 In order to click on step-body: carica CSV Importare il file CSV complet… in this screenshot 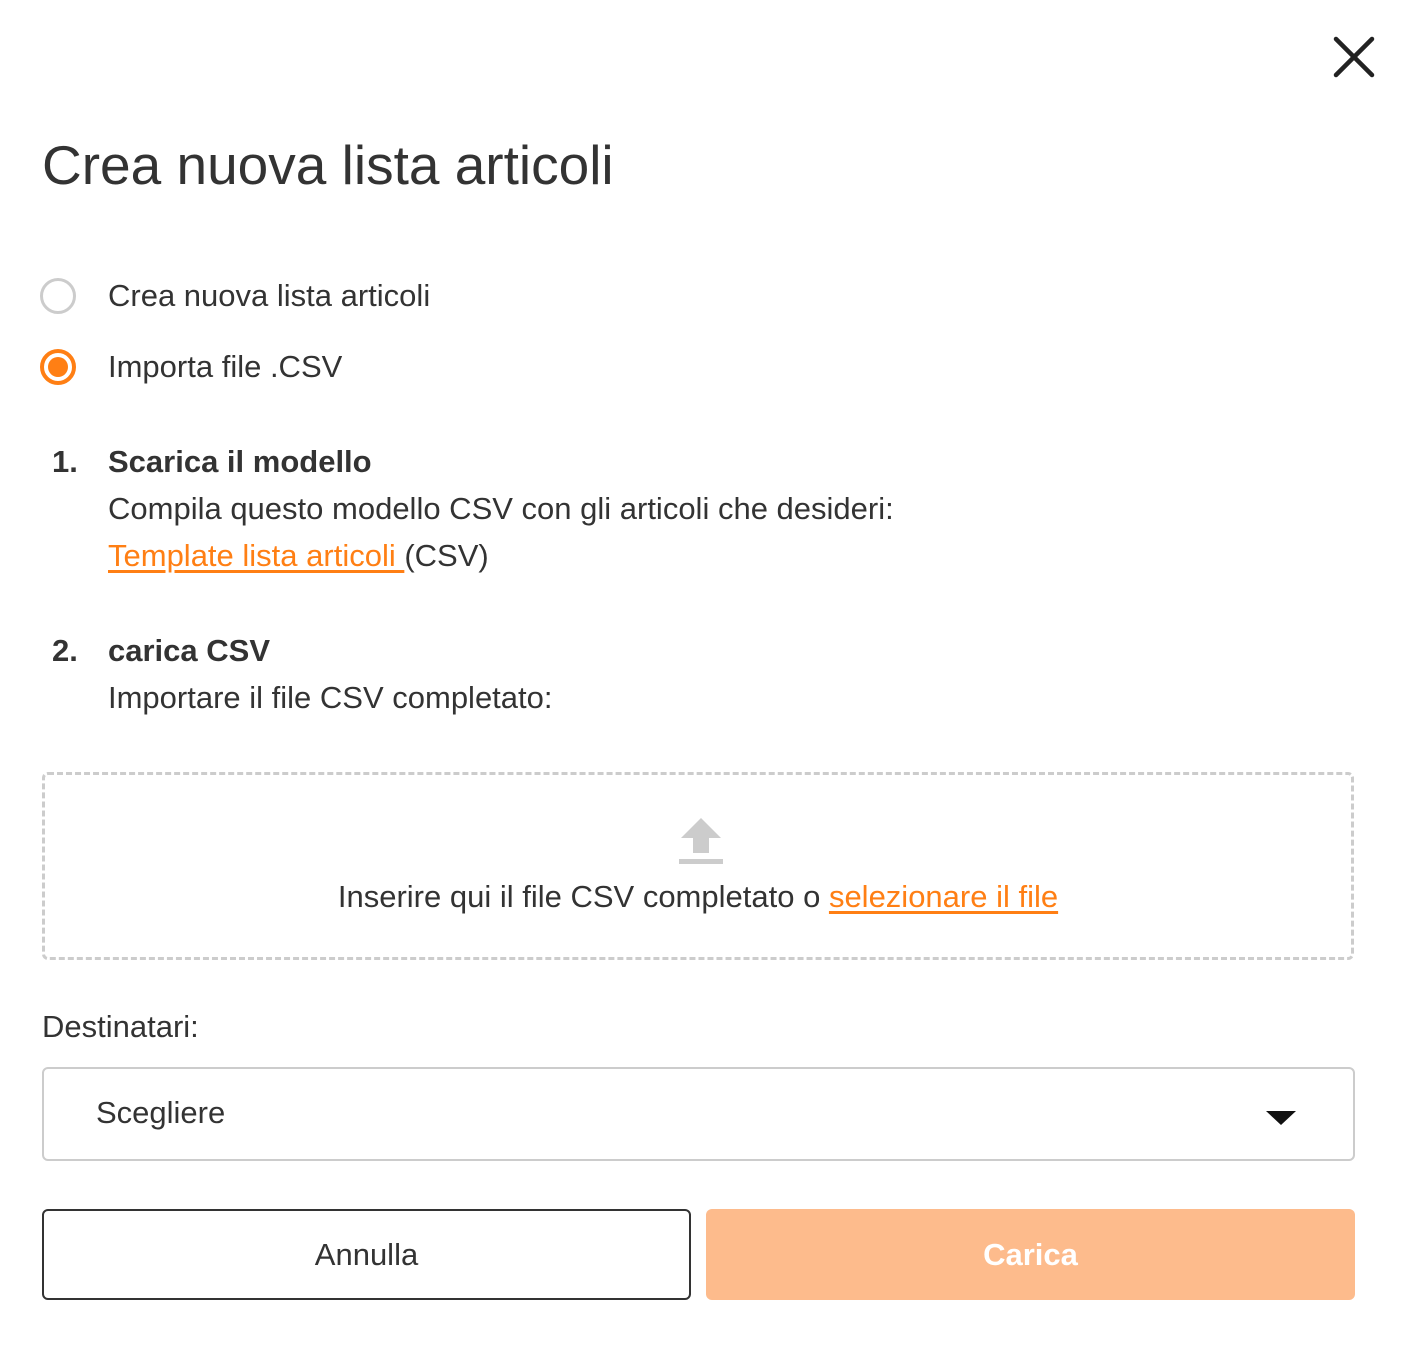, I will do `click(330, 674)`.